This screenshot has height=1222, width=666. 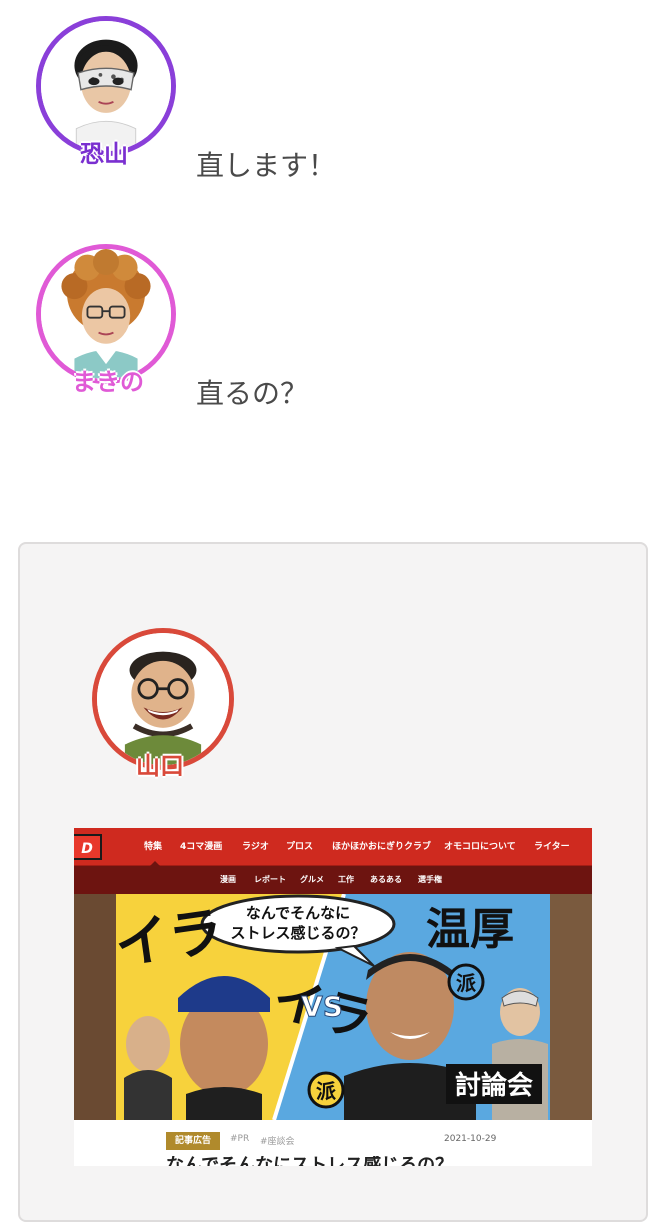 What do you see at coordinates (333, 880) in the screenshot?
I see `site-subnav: 漫画 レポート グルメ 工作 あるある 選手権` at bounding box center [333, 880].